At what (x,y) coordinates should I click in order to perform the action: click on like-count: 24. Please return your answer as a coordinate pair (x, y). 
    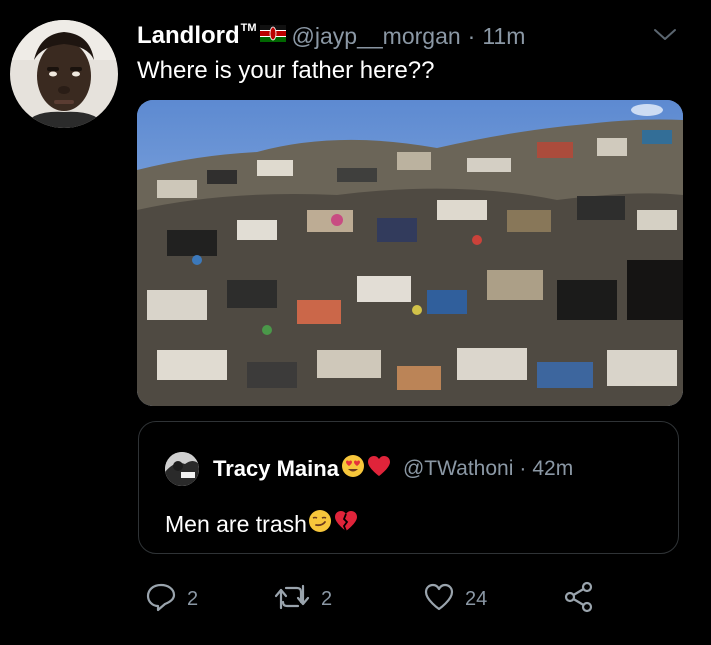
    Looking at the image, I should click on (476, 598).